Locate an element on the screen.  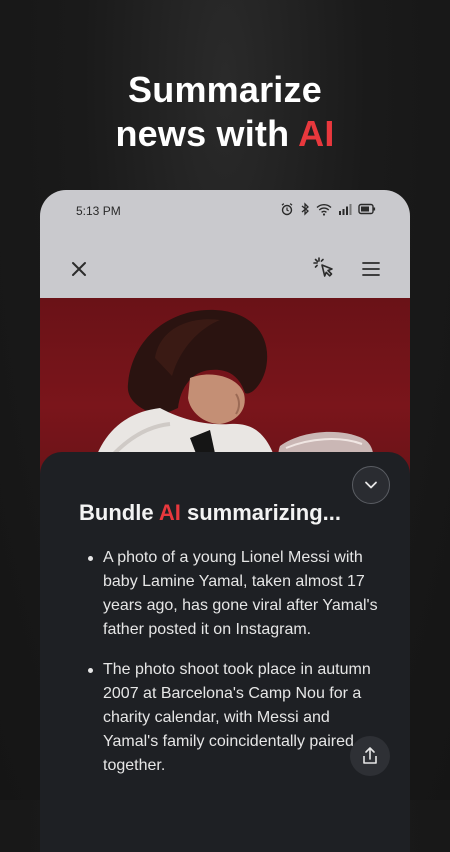
status-time: 5:13 PM is located at coordinates (98, 211).